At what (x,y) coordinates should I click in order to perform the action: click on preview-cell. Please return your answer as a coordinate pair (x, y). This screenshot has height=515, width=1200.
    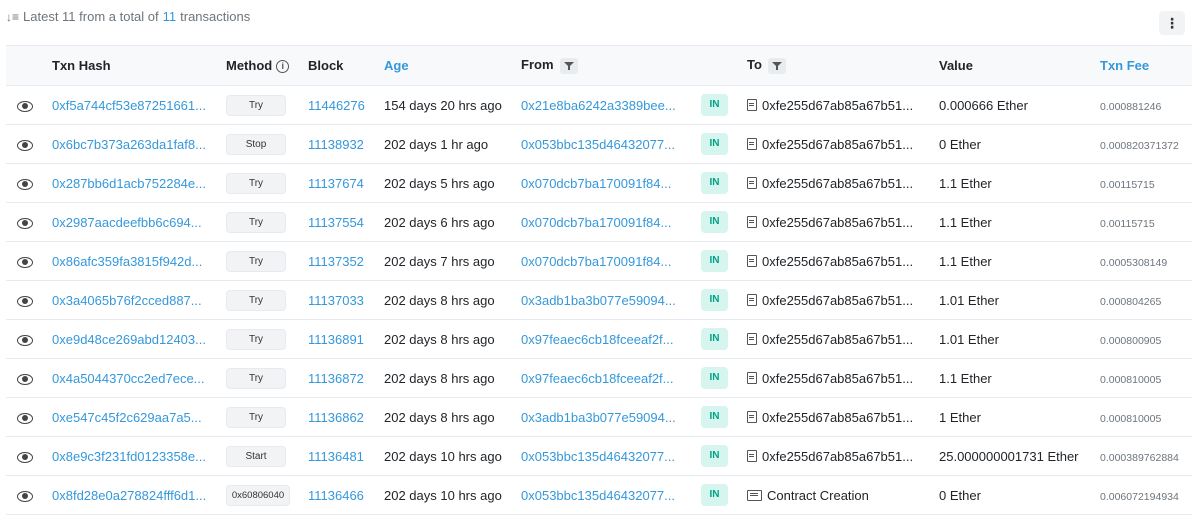
    Looking at the image, I should click on (25, 456).